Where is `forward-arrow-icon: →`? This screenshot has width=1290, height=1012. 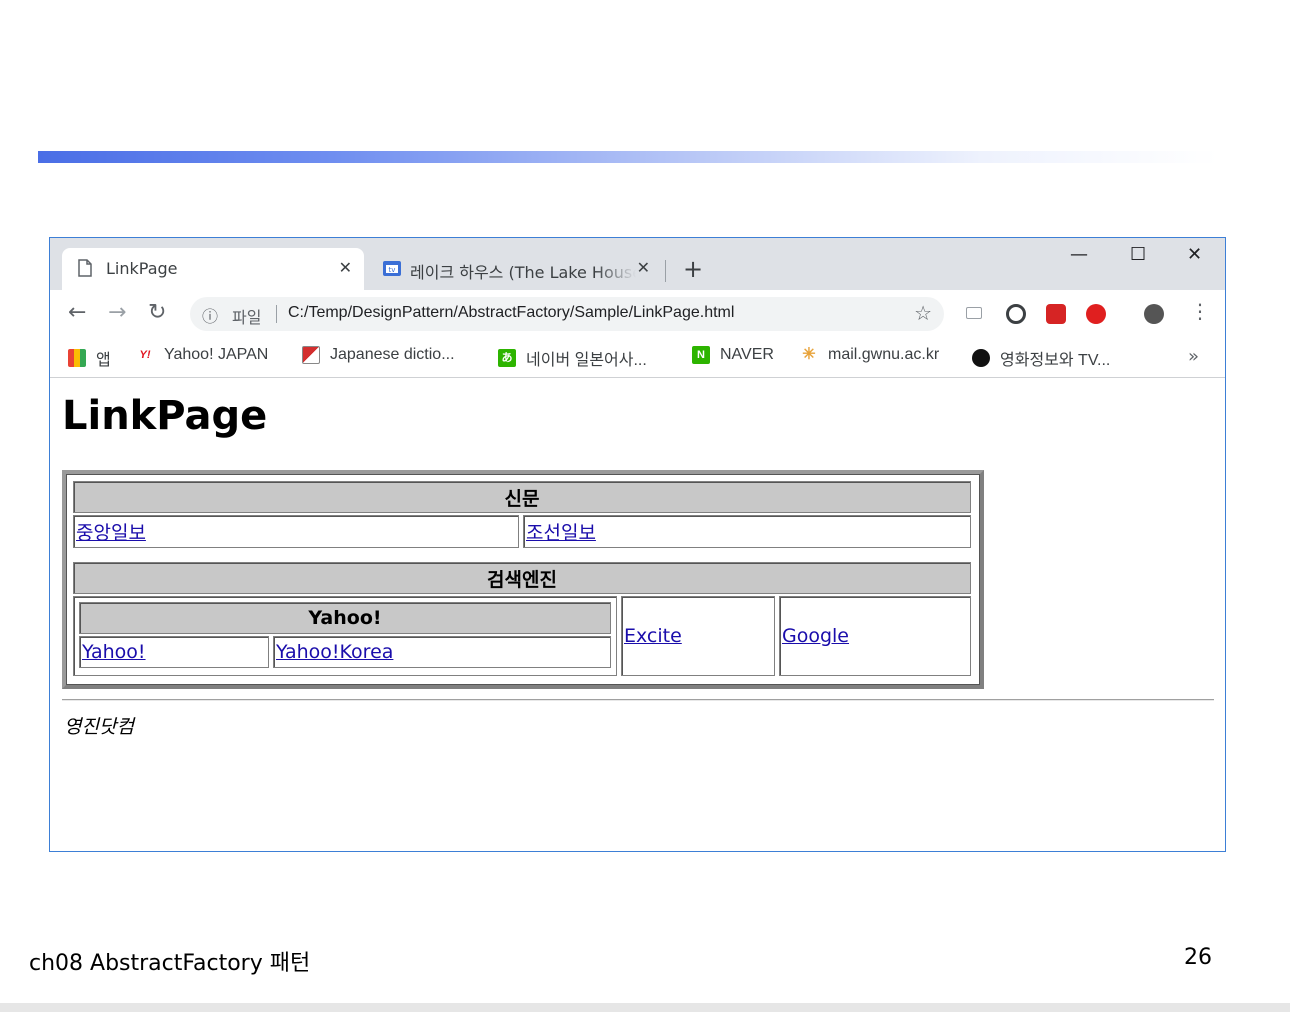
forward-arrow-icon: → is located at coordinates (117, 313).